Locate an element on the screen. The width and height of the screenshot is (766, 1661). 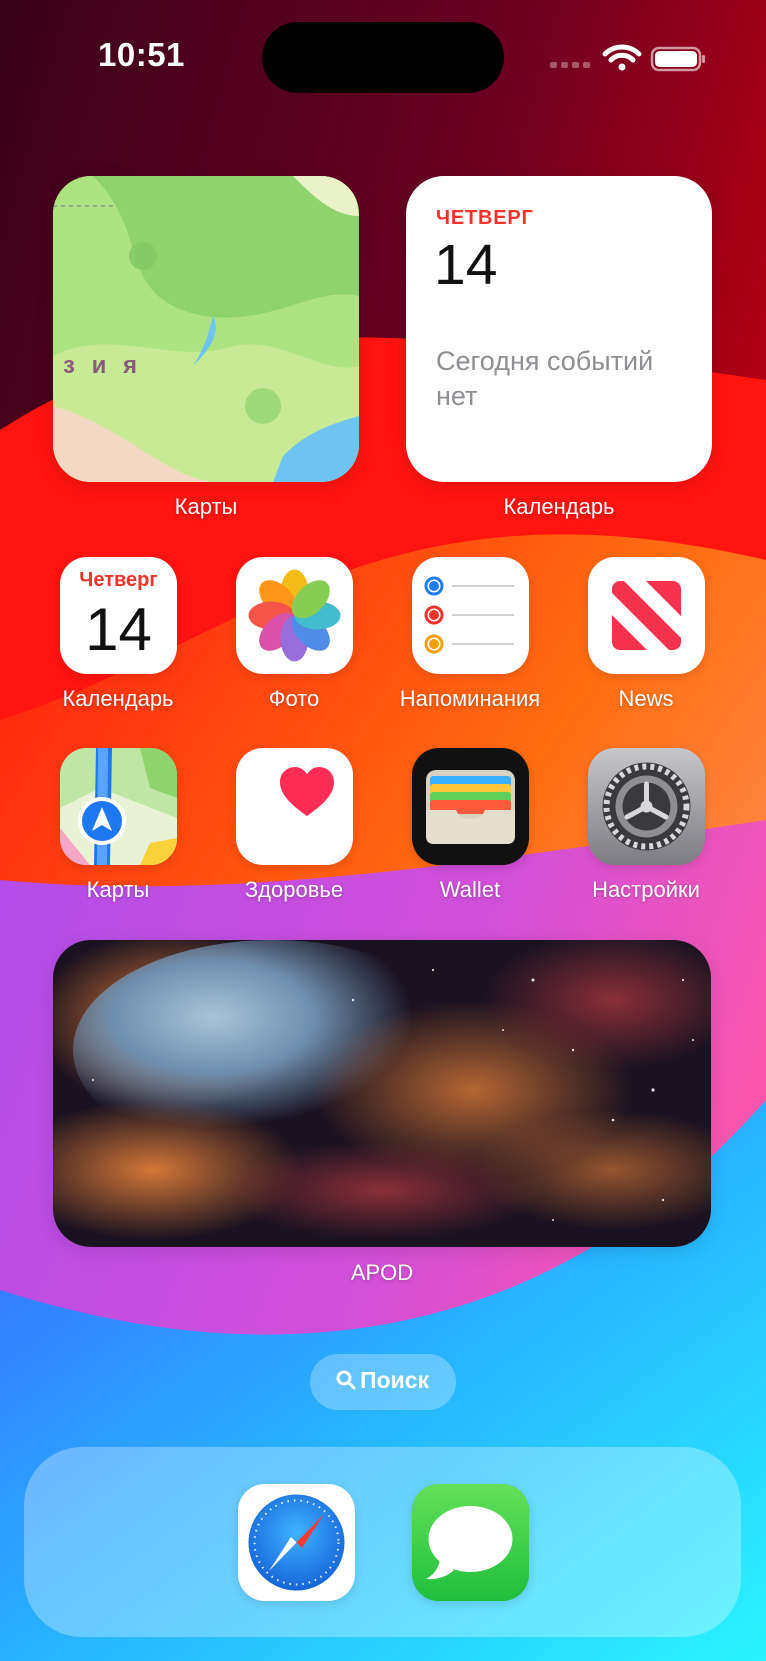
magnifier-icon is located at coordinates (346, 1380).